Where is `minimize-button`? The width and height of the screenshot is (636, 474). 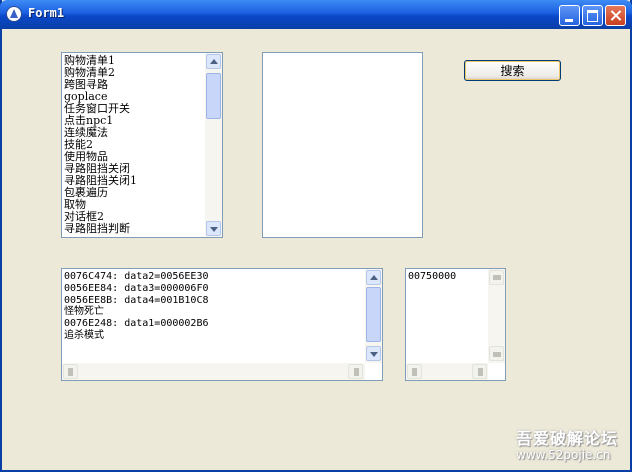
minimize-button is located at coordinates (569, 15).